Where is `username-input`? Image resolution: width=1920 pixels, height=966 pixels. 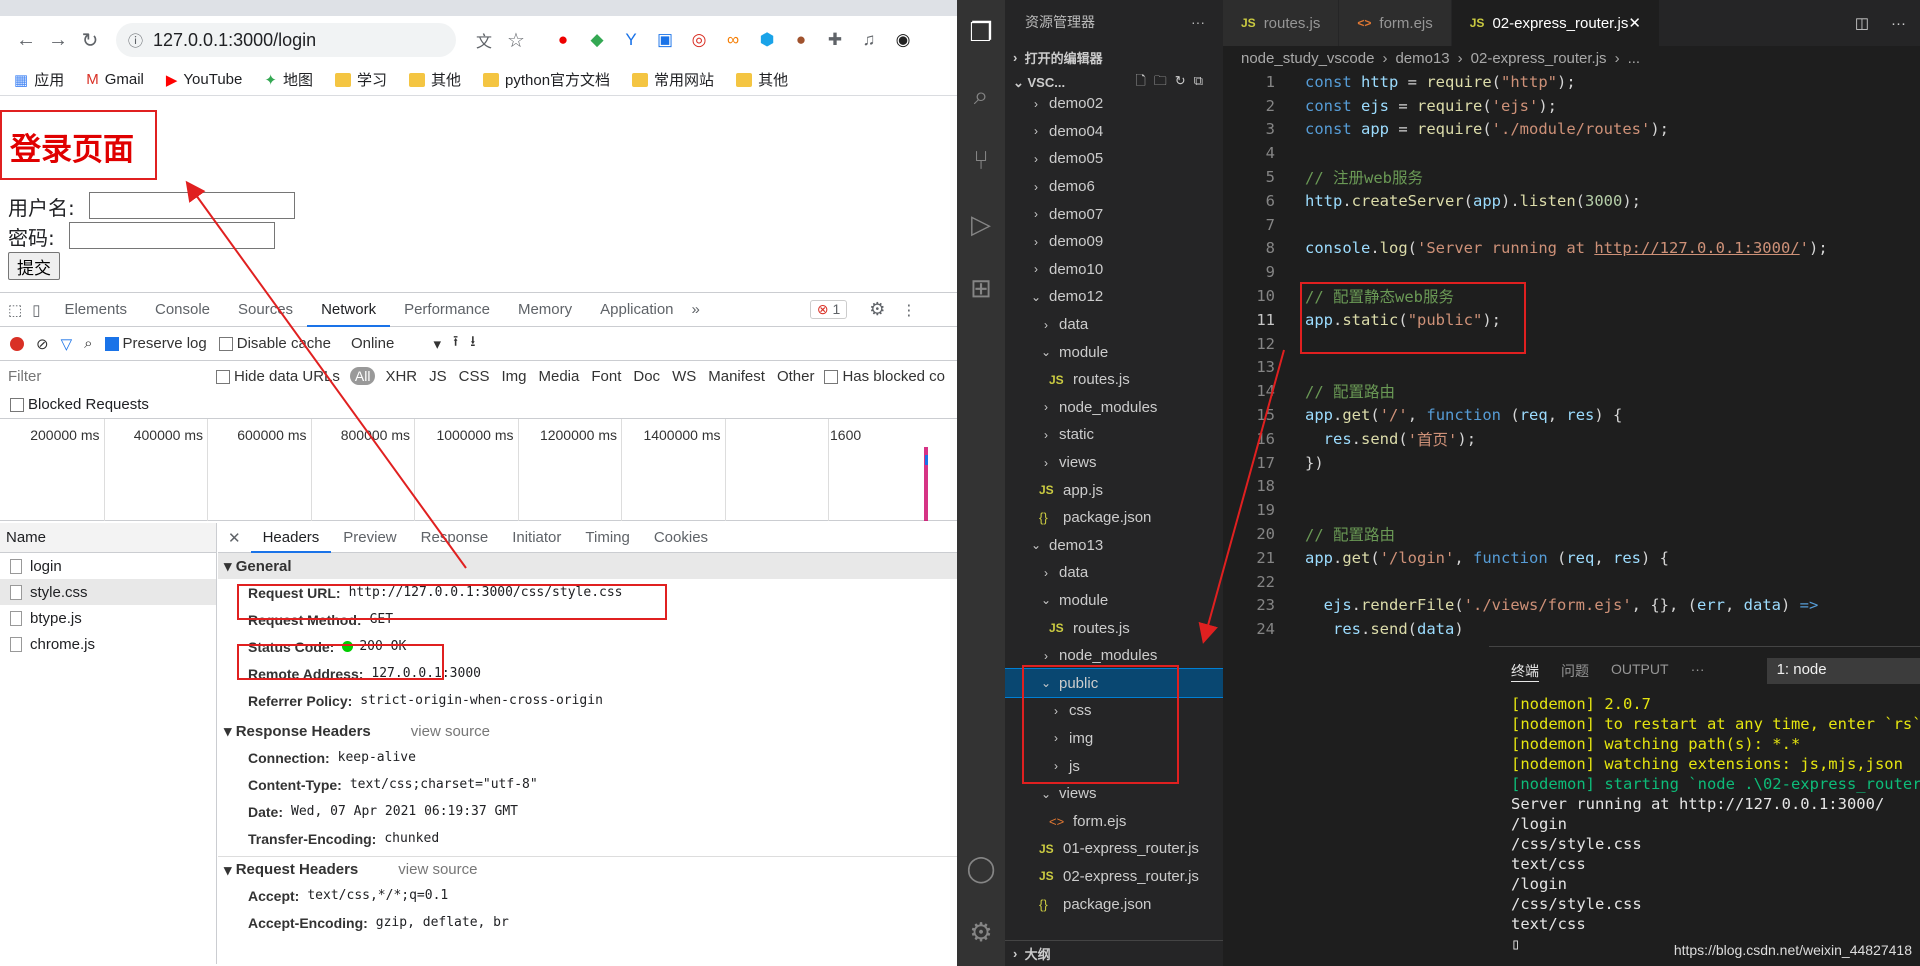 username-input is located at coordinates (192, 205).